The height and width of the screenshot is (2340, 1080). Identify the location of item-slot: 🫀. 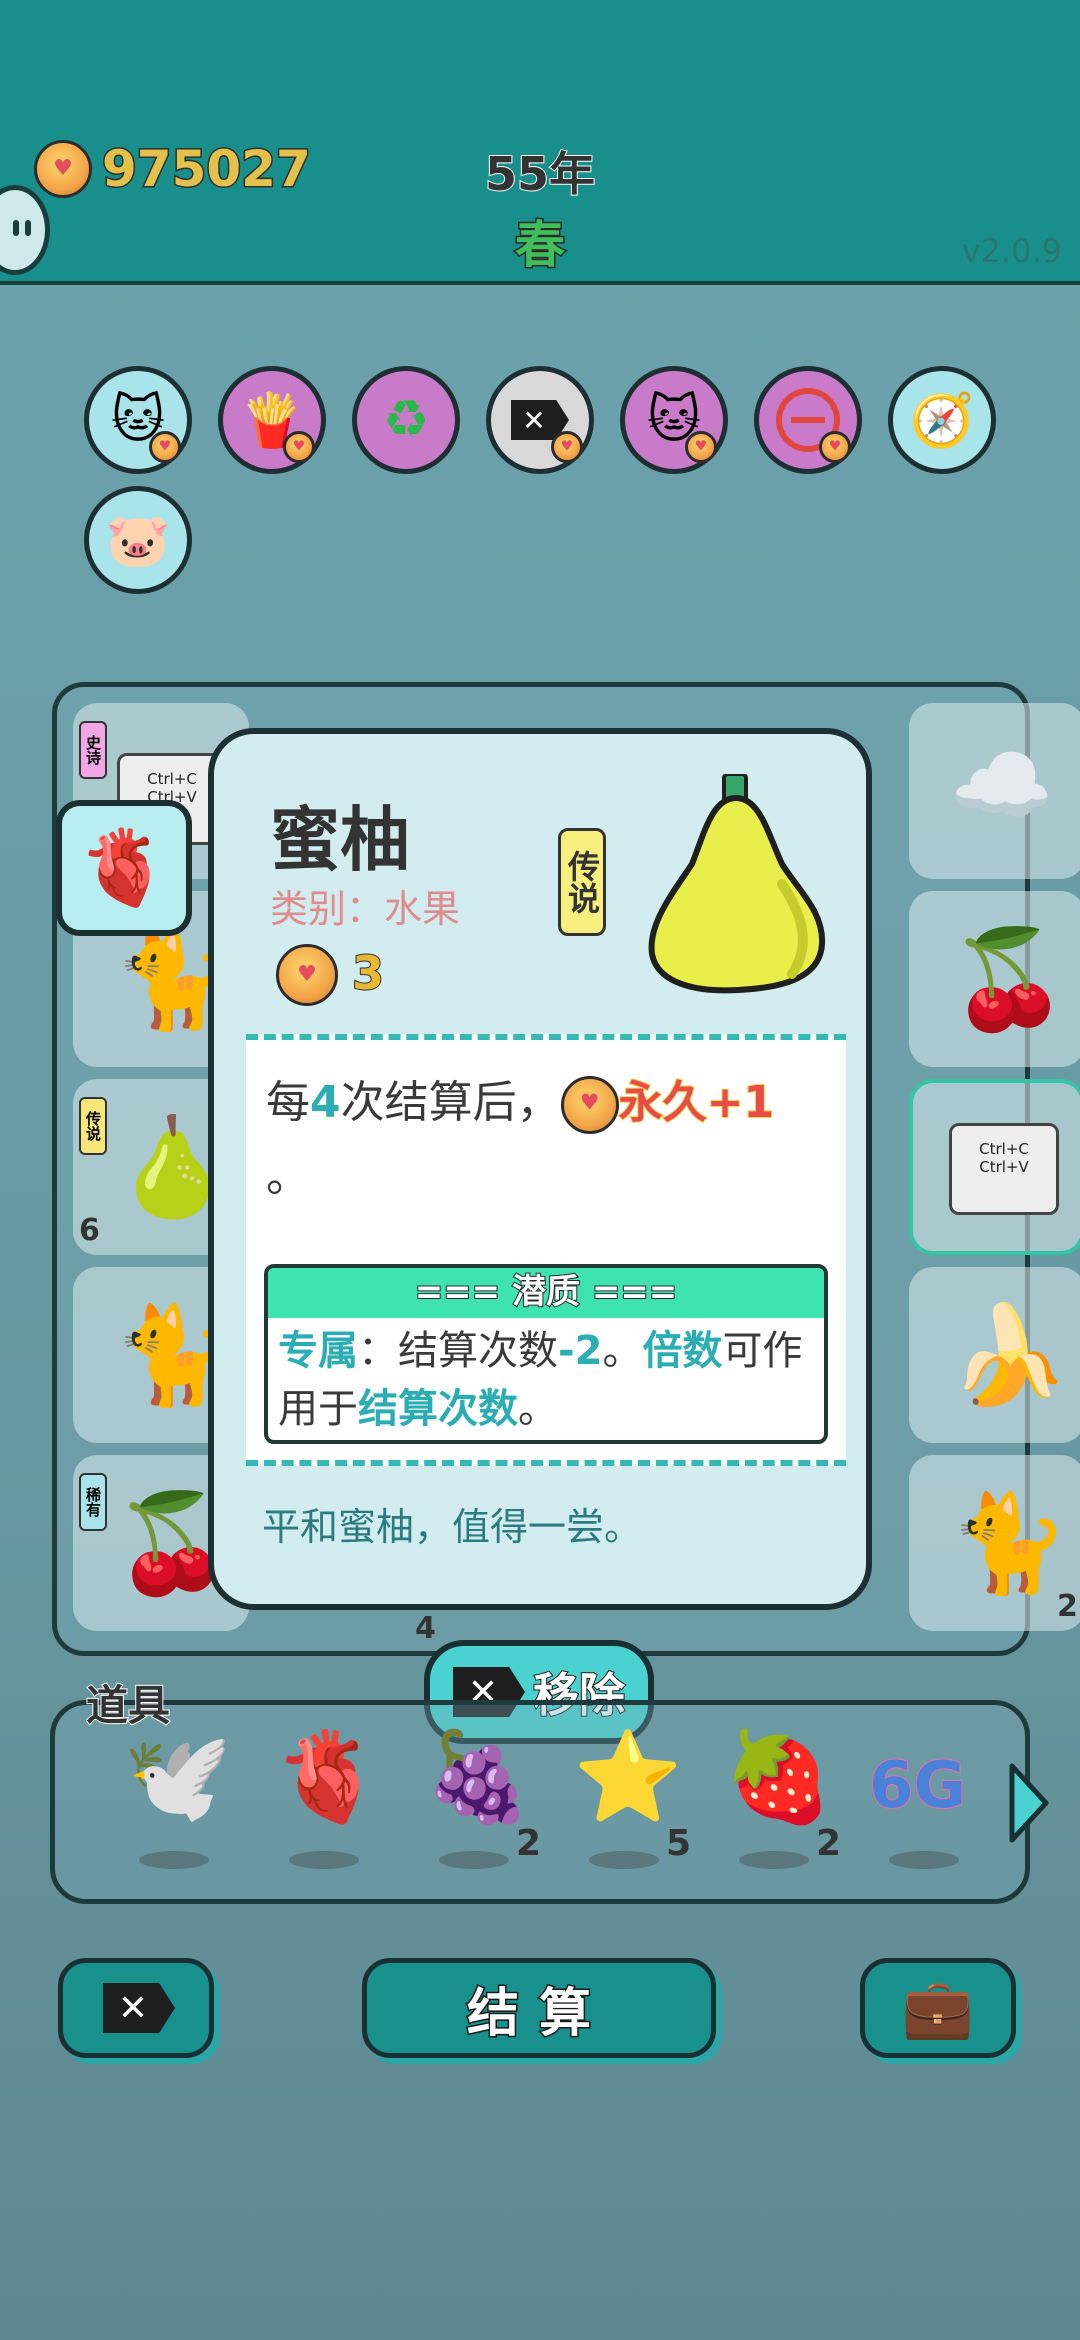
(322, 1803).